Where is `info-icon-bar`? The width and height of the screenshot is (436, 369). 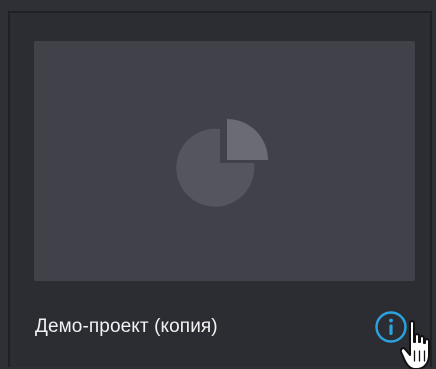
info-icon-bar is located at coordinates (391, 329).